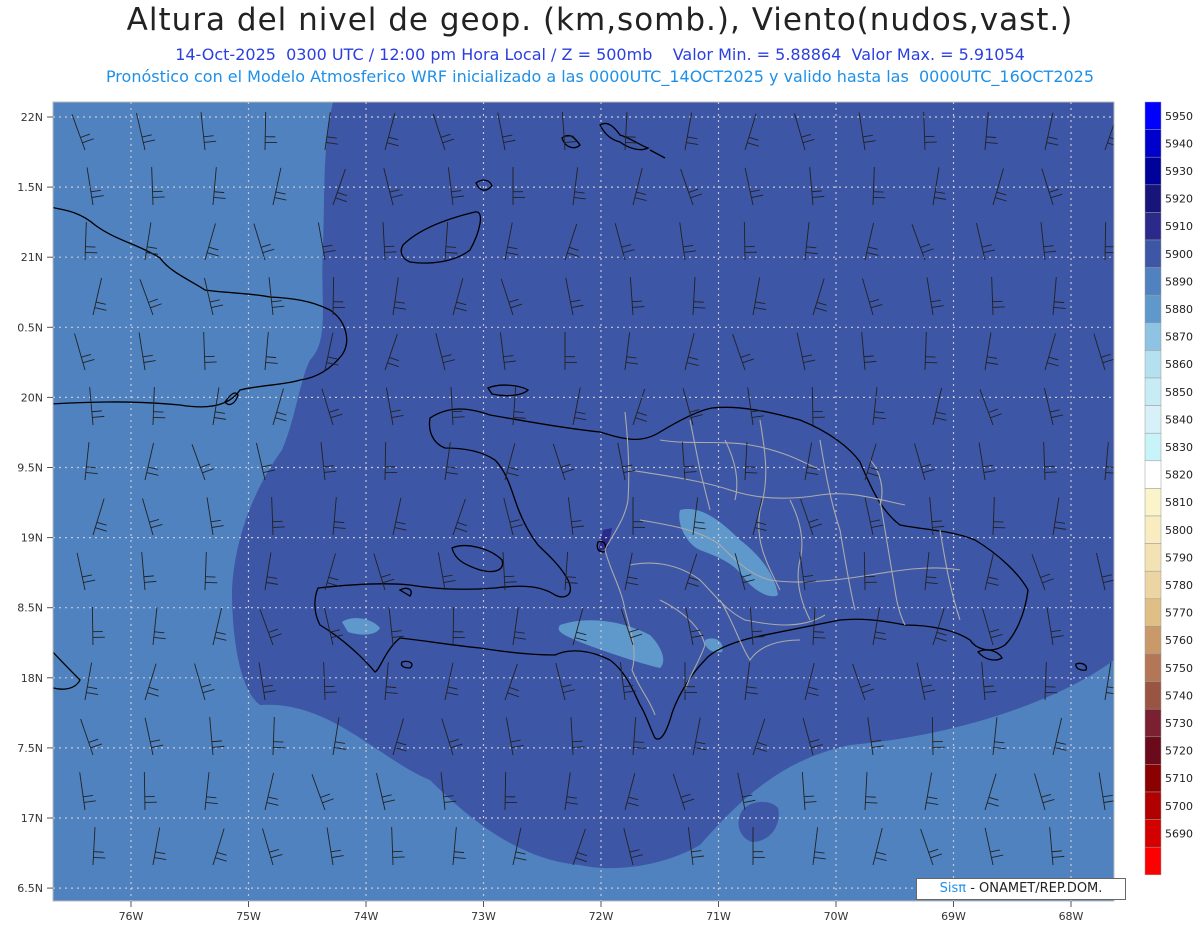 This screenshot has height=927, width=1200. What do you see at coordinates (30, 608) in the screenshot?
I see `lat-tick-label: 8.5N` at bounding box center [30, 608].